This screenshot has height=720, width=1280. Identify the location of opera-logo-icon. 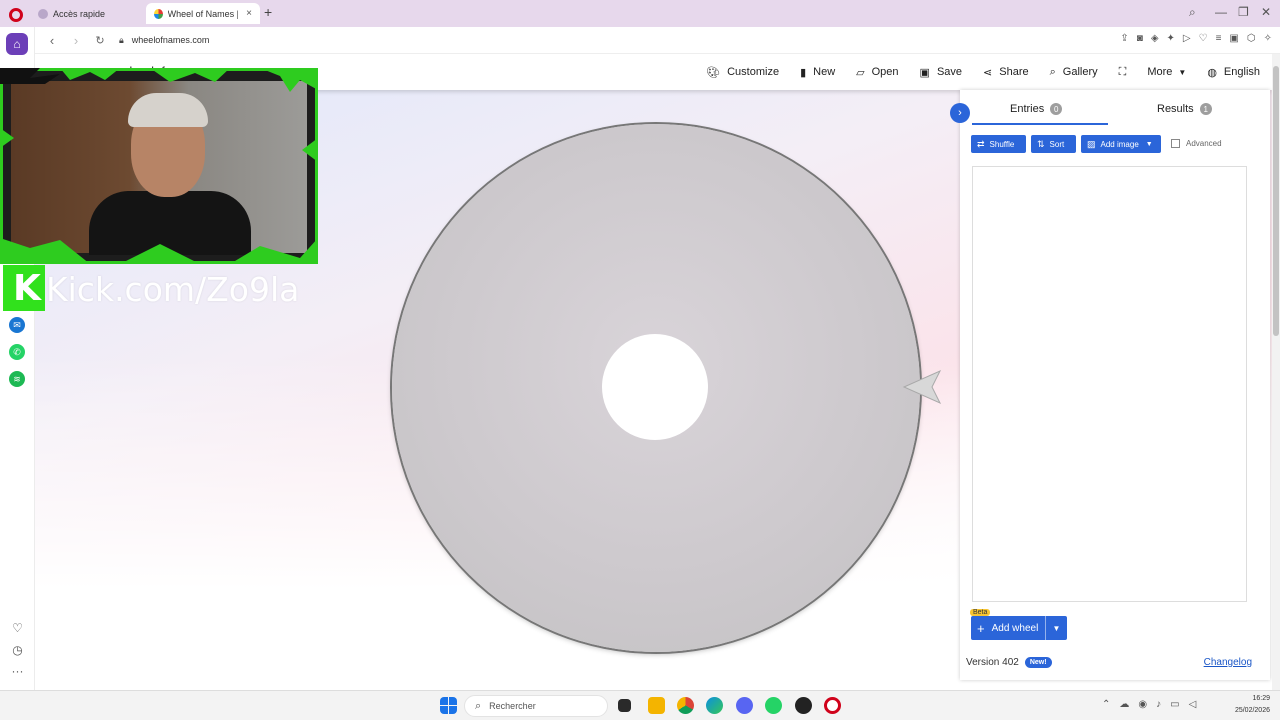
(16, 15).